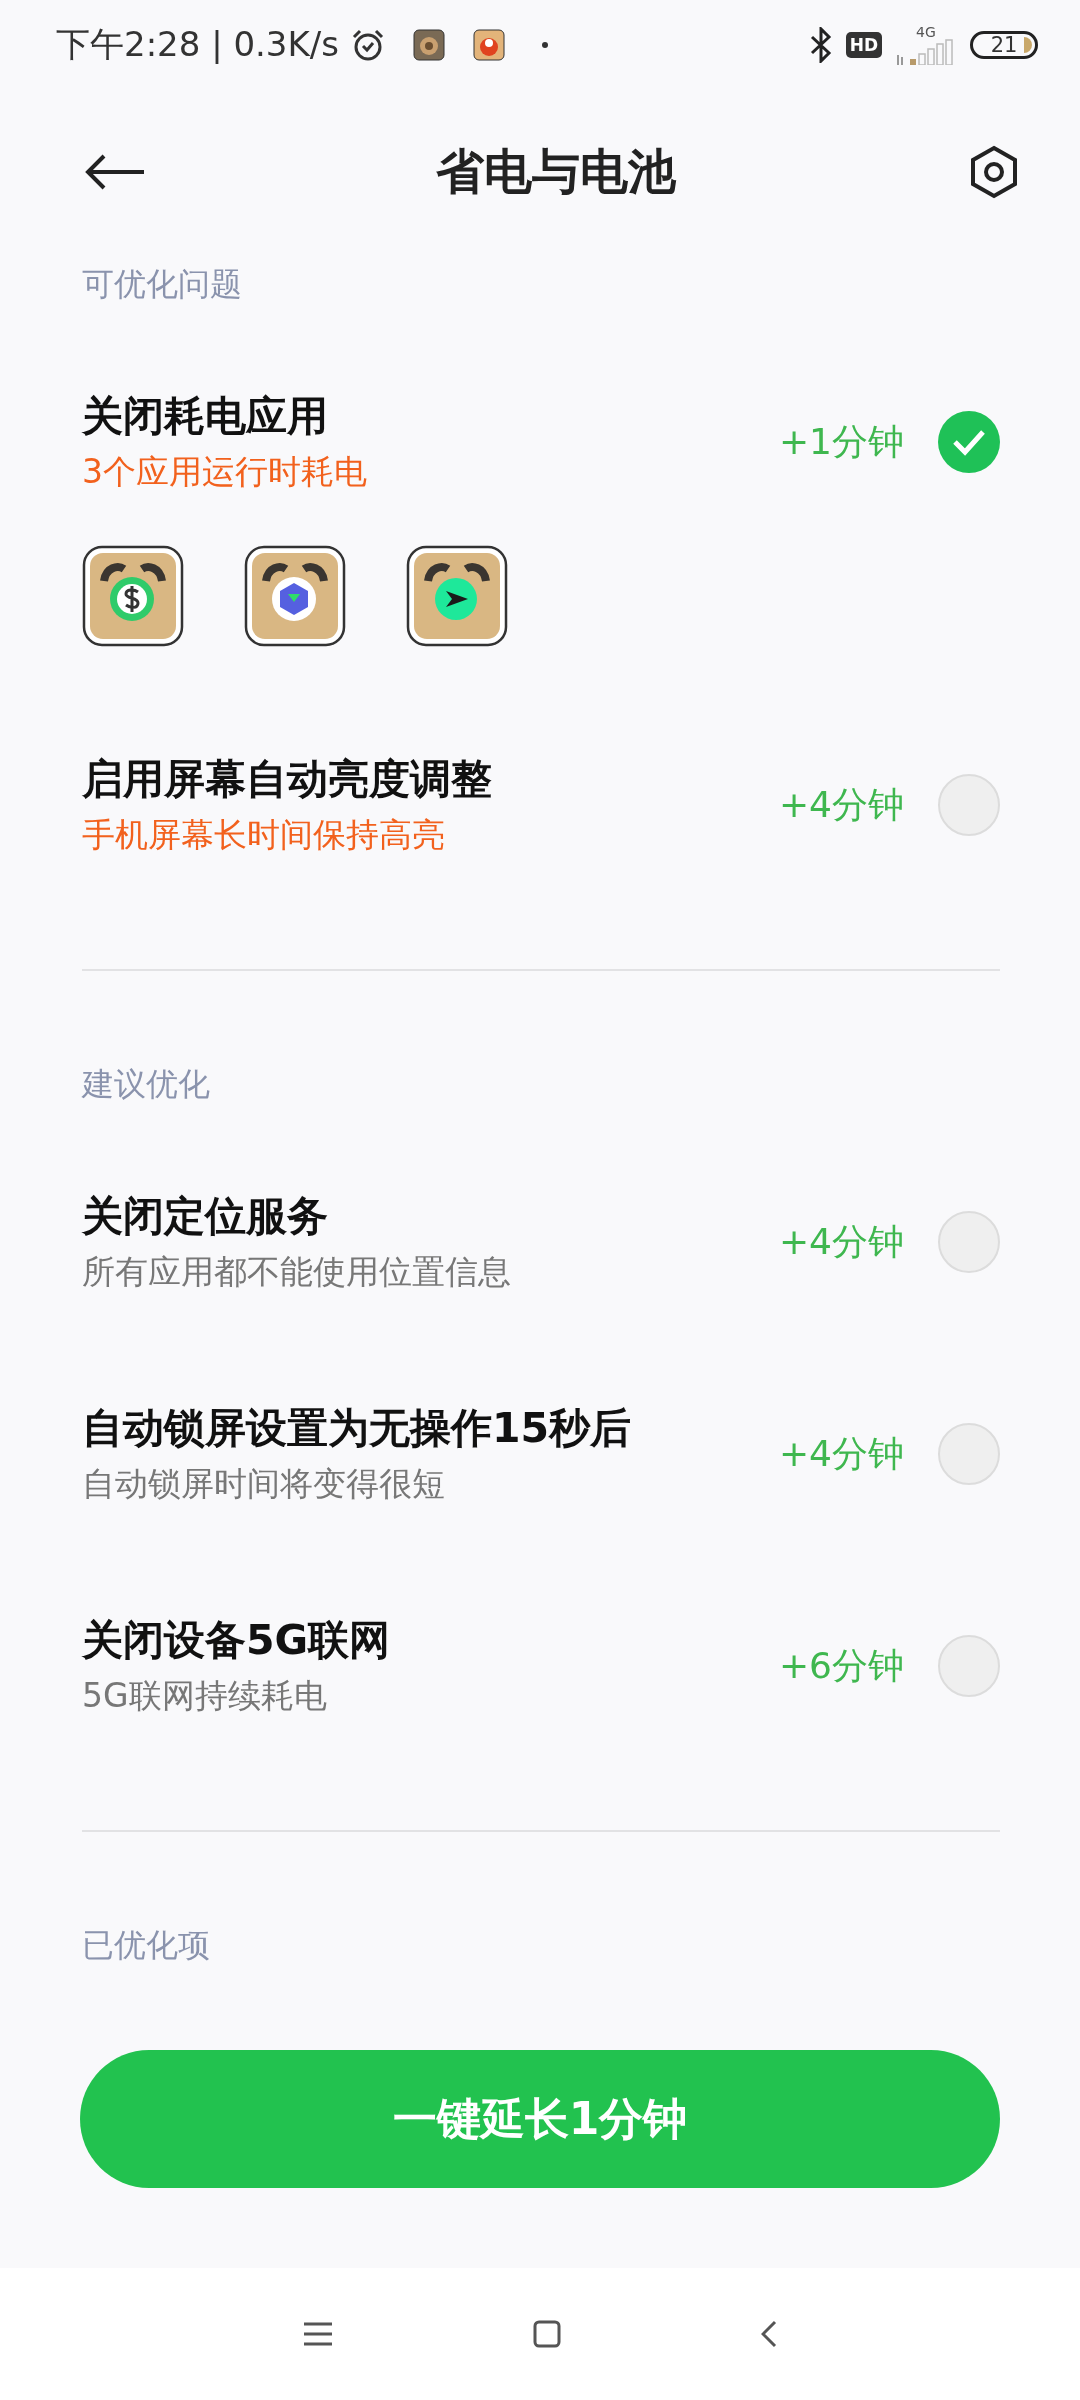 This screenshot has height=2400, width=1080. What do you see at coordinates (264, 1484) in the screenshot?
I see `item-description: 自动锁屏时间将变得很短` at bounding box center [264, 1484].